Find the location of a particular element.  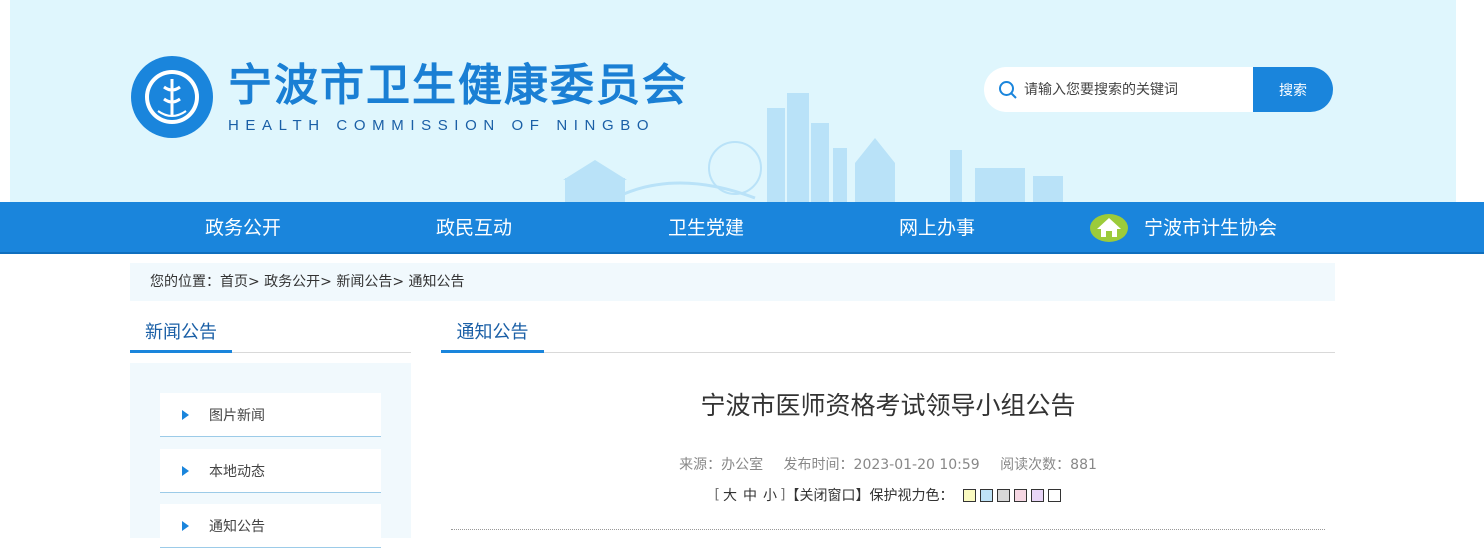

article-view-count: 阅读次数：881 is located at coordinates (1048, 465).